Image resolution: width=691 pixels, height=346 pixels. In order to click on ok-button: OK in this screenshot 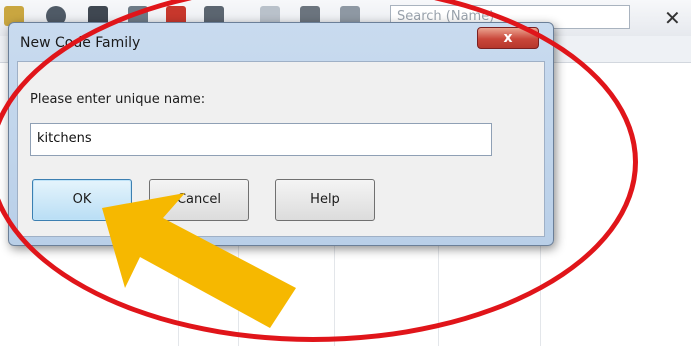, I will do `click(82, 200)`.